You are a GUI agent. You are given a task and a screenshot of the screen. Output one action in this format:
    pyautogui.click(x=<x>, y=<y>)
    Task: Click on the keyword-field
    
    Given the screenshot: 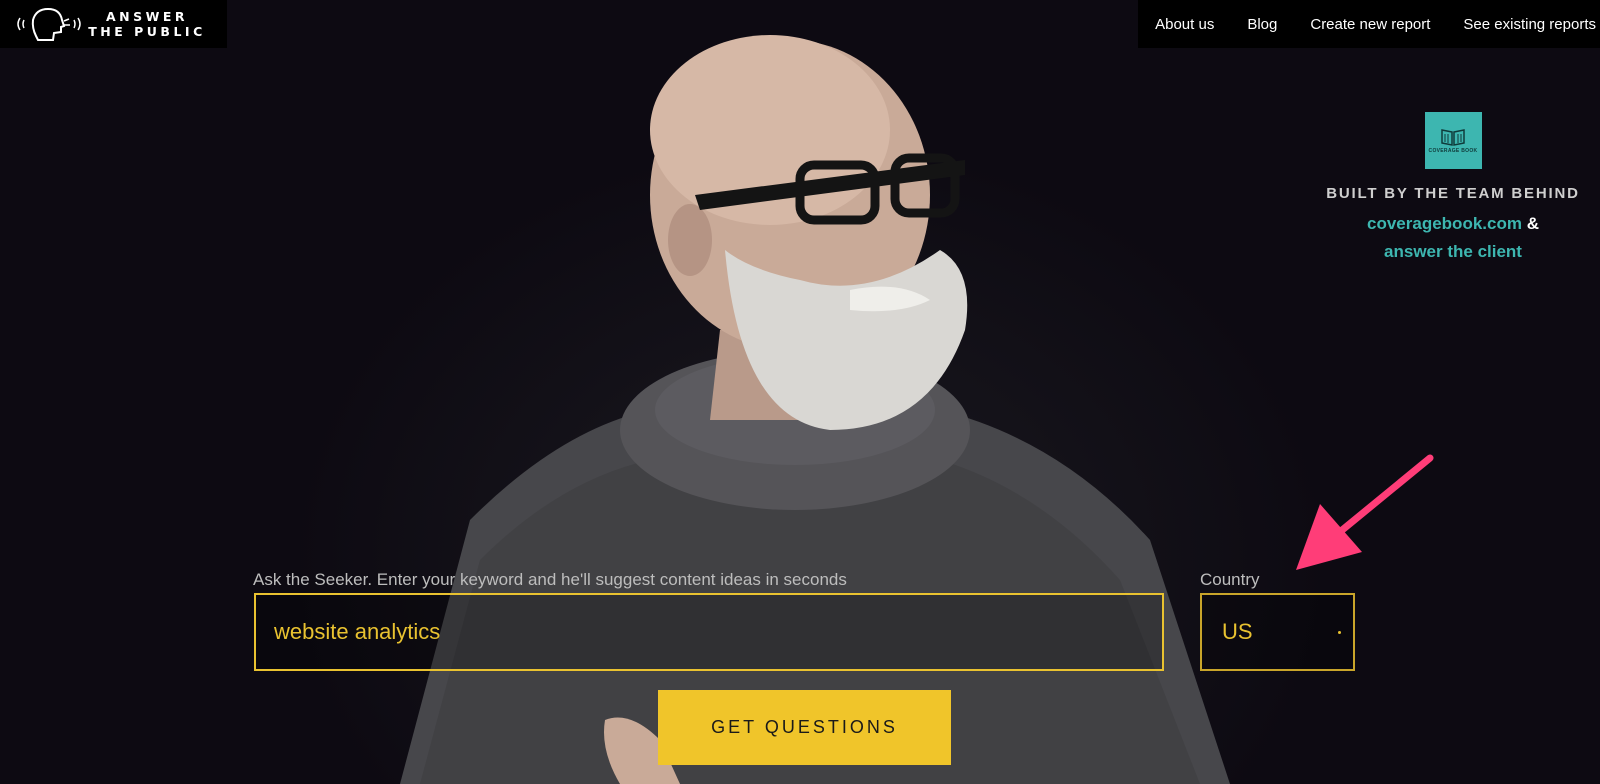 What is the action you would take?
    pyautogui.click(x=709, y=632)
    